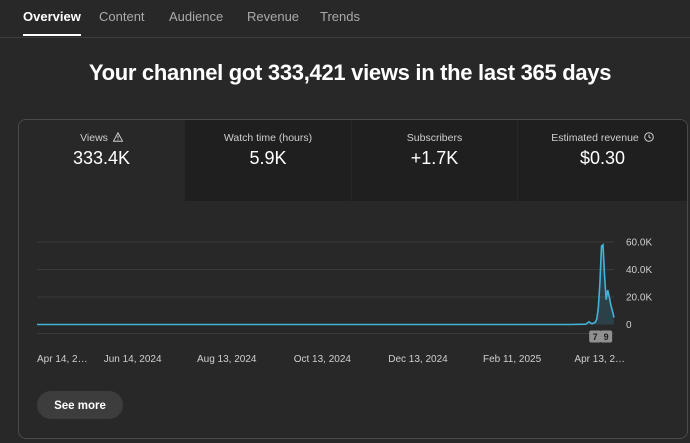  I want to click on see-more-button: See more, so click(80, 405).